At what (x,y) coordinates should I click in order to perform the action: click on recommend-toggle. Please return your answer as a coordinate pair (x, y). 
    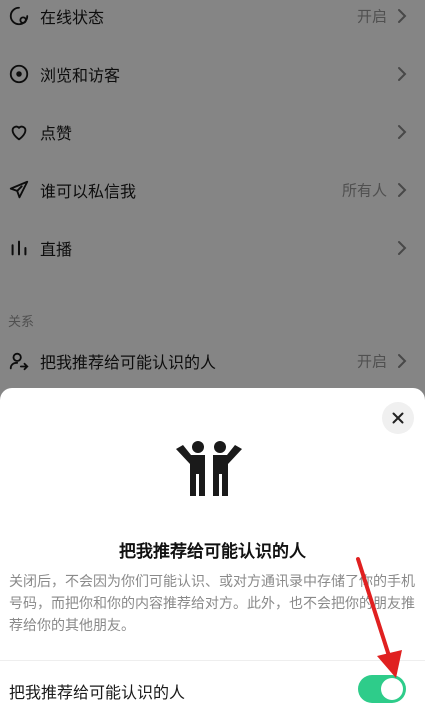
    Looking at the image, I should click on (382, 689).